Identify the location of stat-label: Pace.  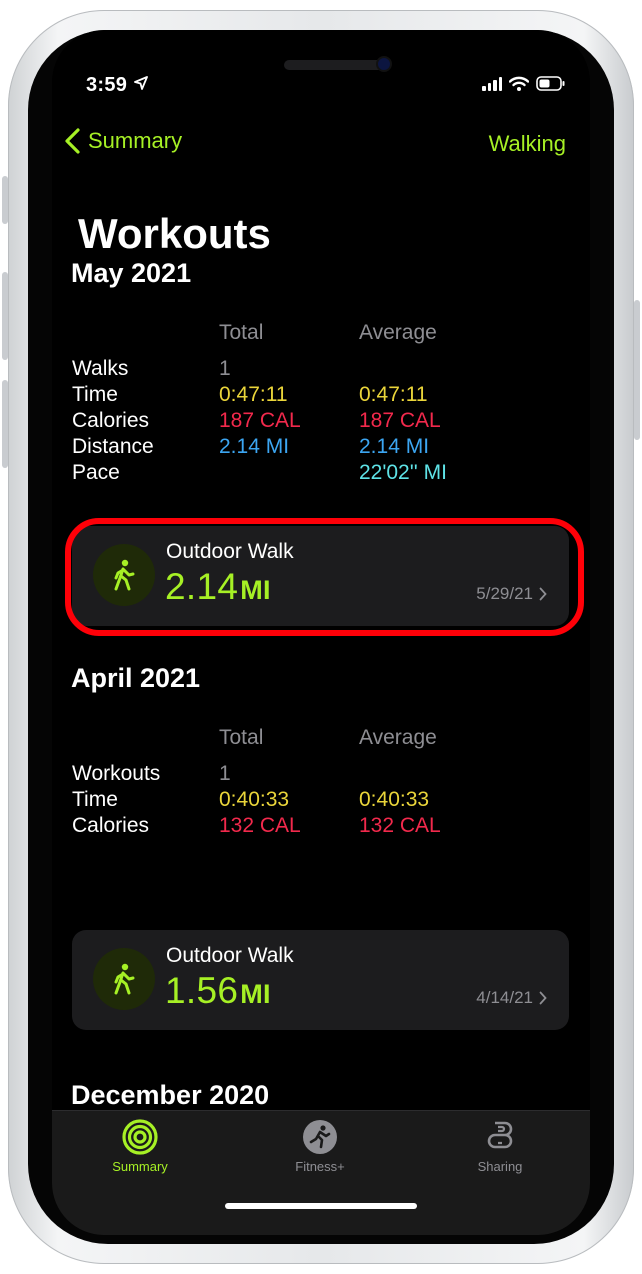
(96, 472).